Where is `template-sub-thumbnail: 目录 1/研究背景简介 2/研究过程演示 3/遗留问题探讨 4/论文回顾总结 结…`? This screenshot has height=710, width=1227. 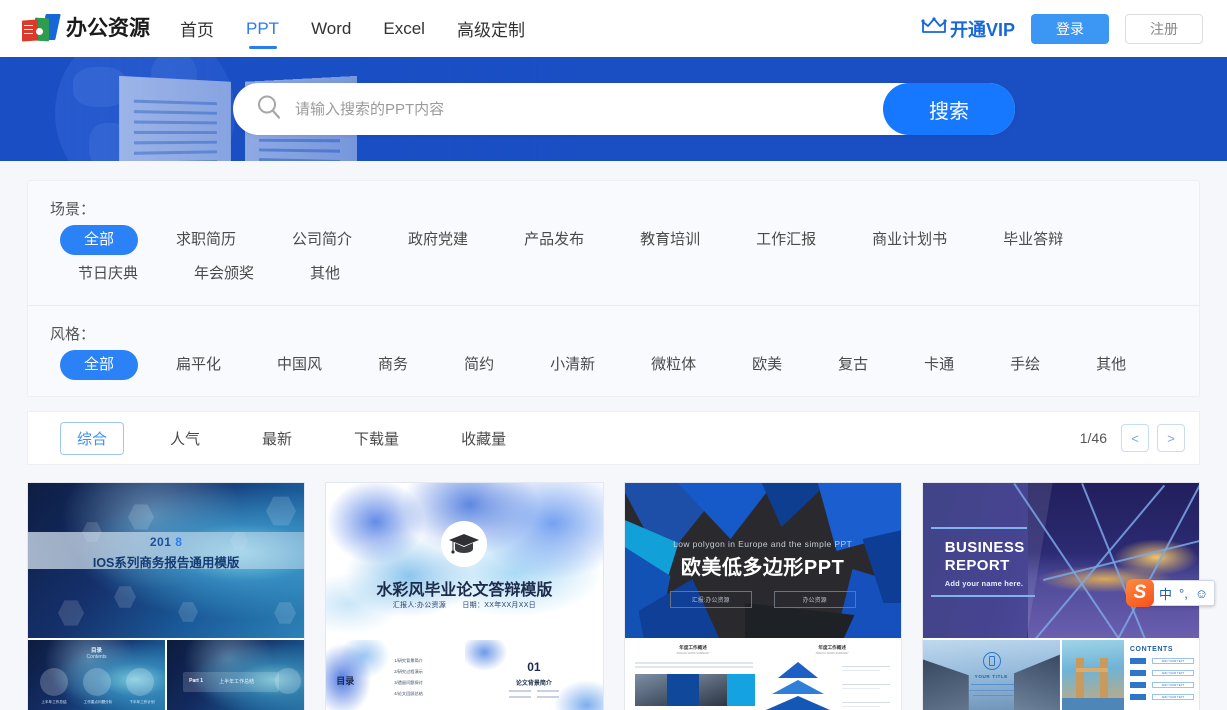
template-sub-thumbnail: 目录 1/研究背景简介 2/研究过程演示 3/遗留问题探讨 4/论文回顾总结 结… is located at coordinates (395, 675).